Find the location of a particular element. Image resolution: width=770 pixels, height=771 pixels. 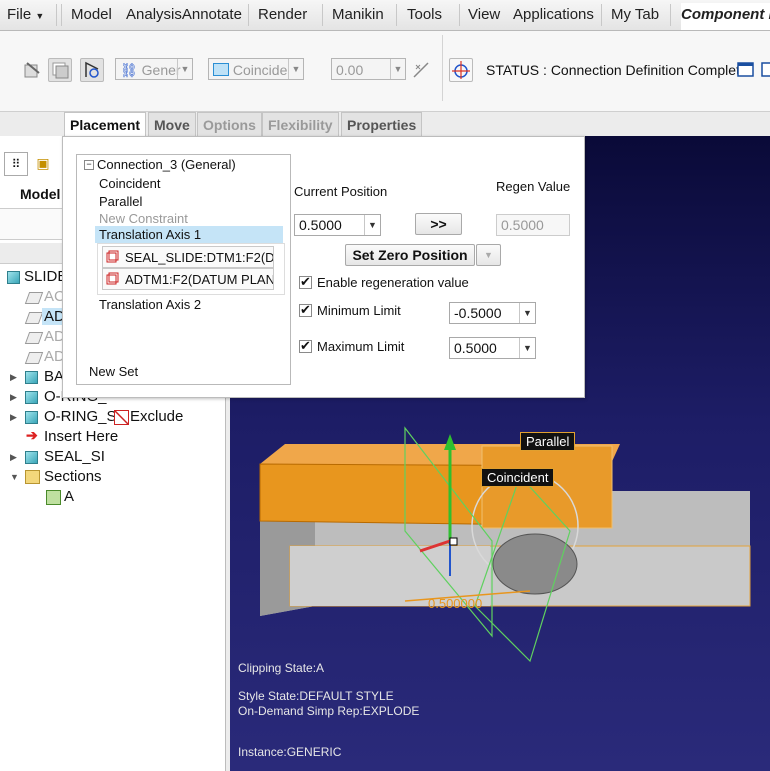

set-zero-position-button: Set Zero Position is located at coordinates (410, 255).